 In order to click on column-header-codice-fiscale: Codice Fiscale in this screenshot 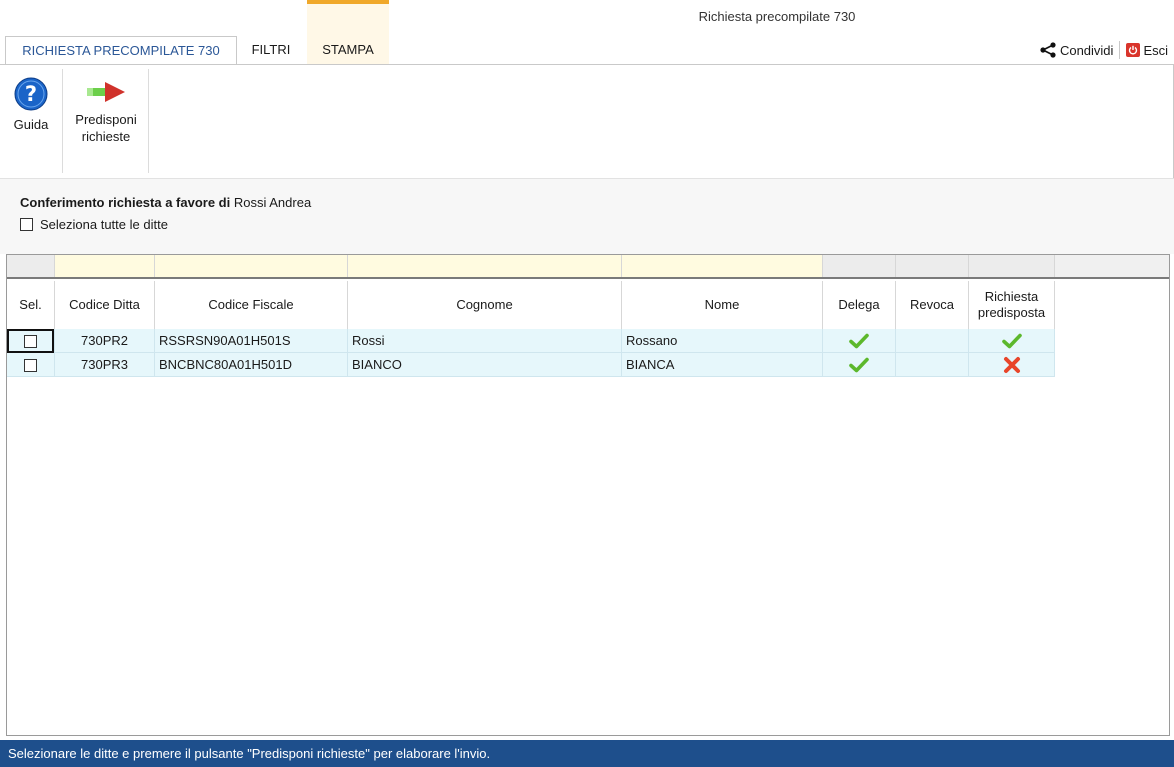, I will do `click(251, 305)`.